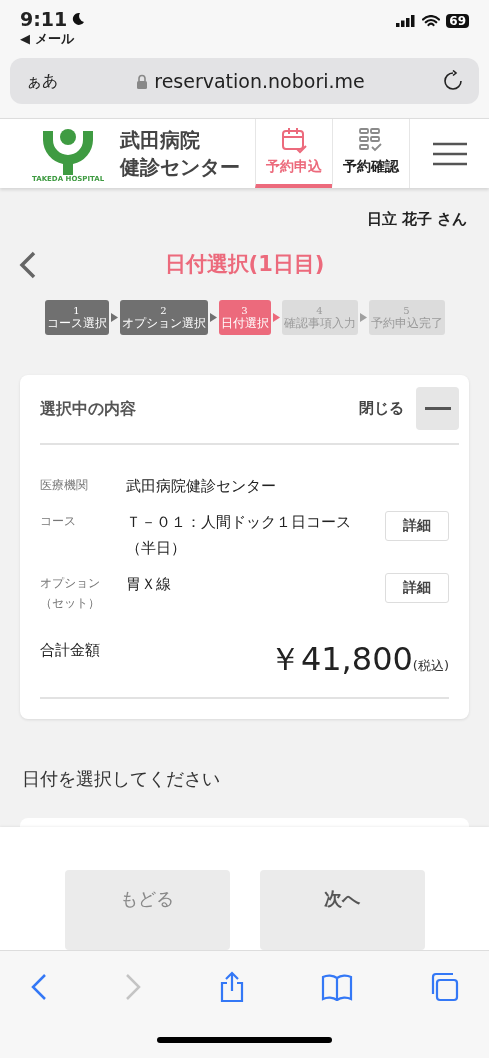 This screenshot has height=1058, width=489. What do you see at coordinates (64, 485) in the screenshot?
I see `field-label: 医療機関` at bounding box center [64, 485].